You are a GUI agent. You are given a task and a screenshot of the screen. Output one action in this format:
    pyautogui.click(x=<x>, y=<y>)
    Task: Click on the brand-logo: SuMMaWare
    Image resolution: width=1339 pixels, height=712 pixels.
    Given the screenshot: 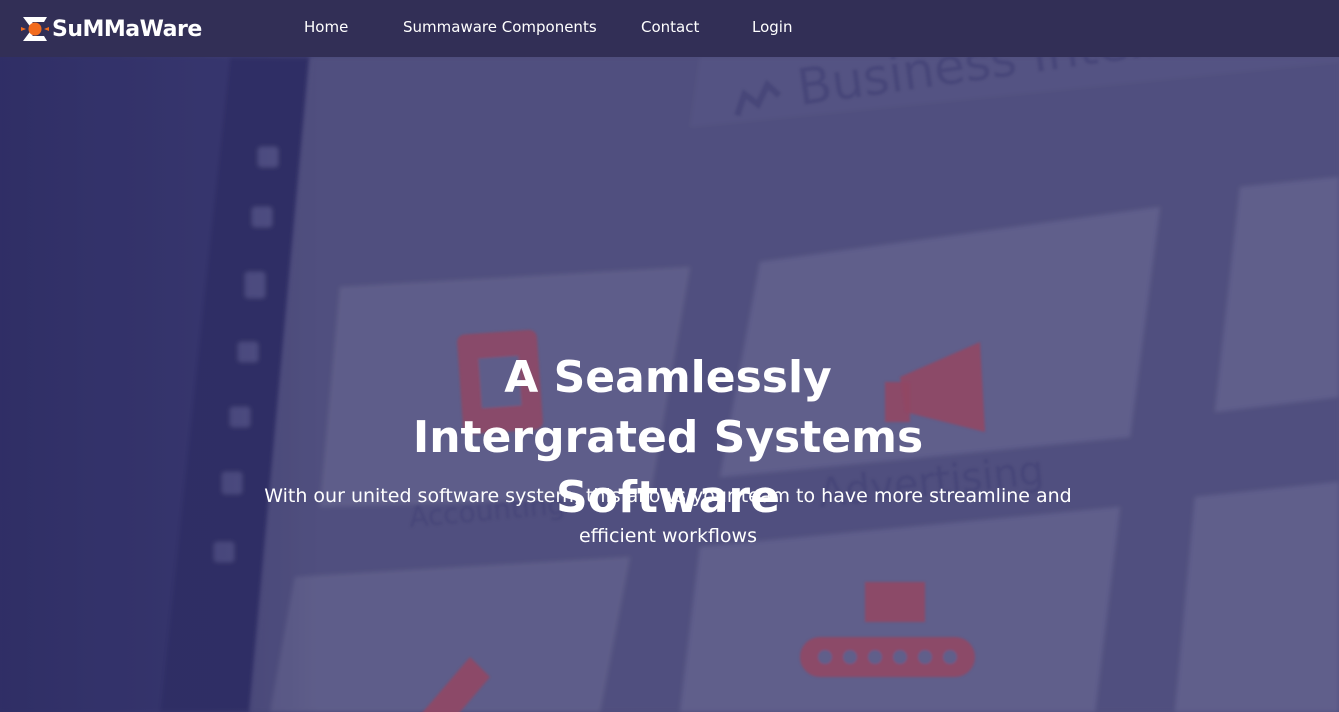 What is the action you would take?
    pyautogui.click(x=111, y=29)
    